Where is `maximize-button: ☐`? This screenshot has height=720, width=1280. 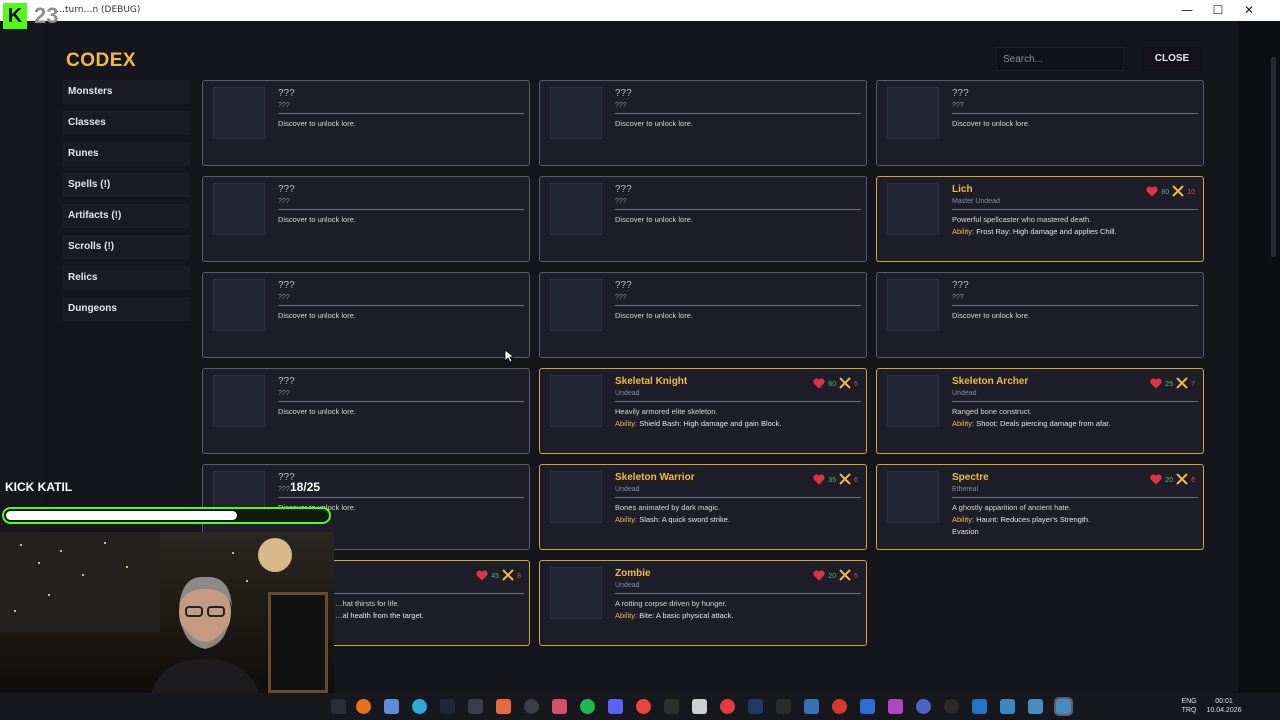
maximize-button: ☐ is located at coordinates (1218, 10).